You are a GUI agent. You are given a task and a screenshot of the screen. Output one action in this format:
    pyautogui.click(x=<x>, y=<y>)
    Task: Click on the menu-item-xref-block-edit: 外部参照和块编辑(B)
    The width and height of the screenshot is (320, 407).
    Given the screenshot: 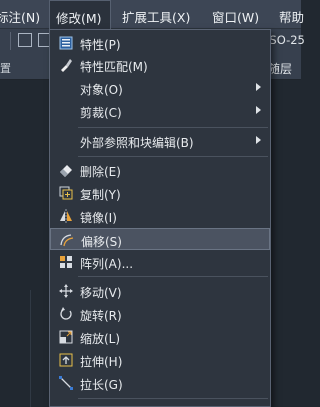 What is the action you would take?
    pyautogui.click(x=160, y=141)
    